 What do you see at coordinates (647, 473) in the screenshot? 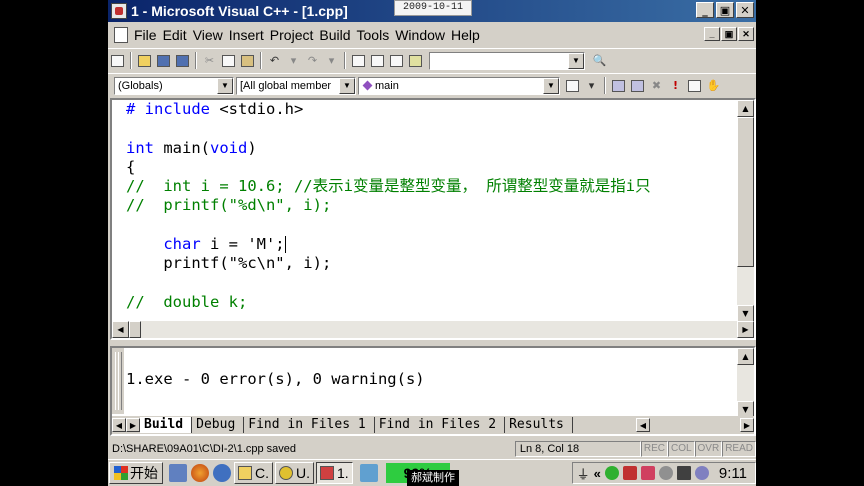
I see `shield-icon` at bounding box center [647, 473].